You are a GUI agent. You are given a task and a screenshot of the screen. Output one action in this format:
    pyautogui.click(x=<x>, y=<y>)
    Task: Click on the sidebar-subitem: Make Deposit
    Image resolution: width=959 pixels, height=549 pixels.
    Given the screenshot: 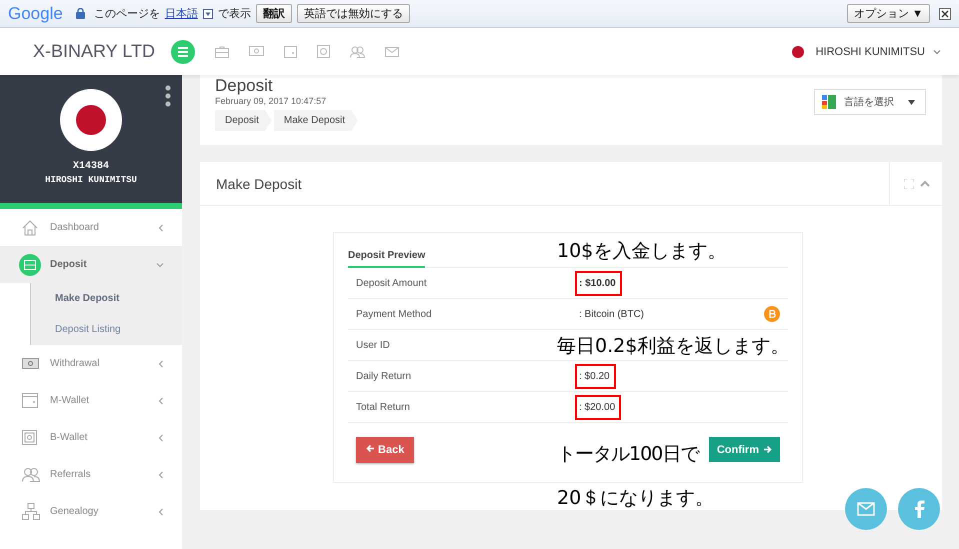 What is the action you would take?
    pyautogui.click(x=106, y=298)
    